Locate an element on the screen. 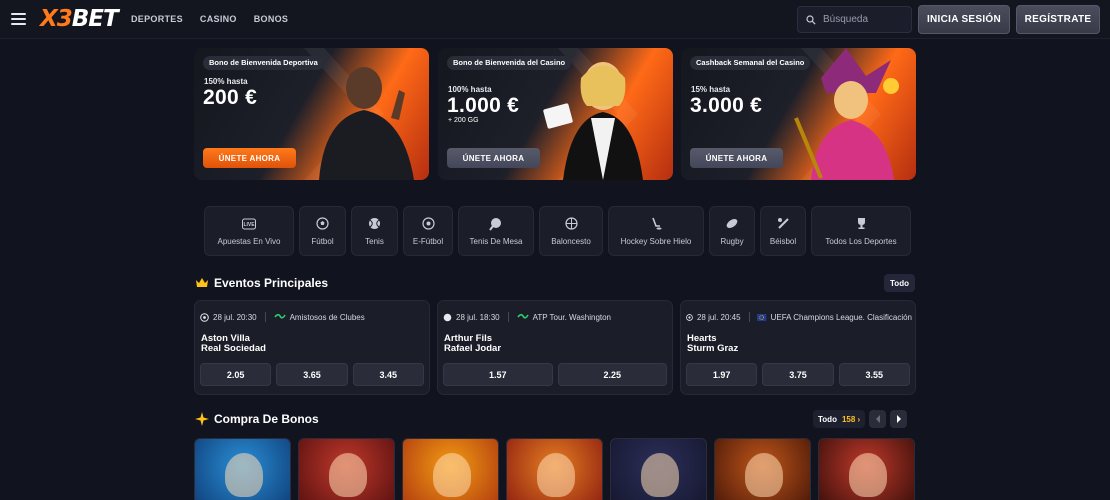  category-efutbol: E-Fútbol is located at coordinates (428, 231).